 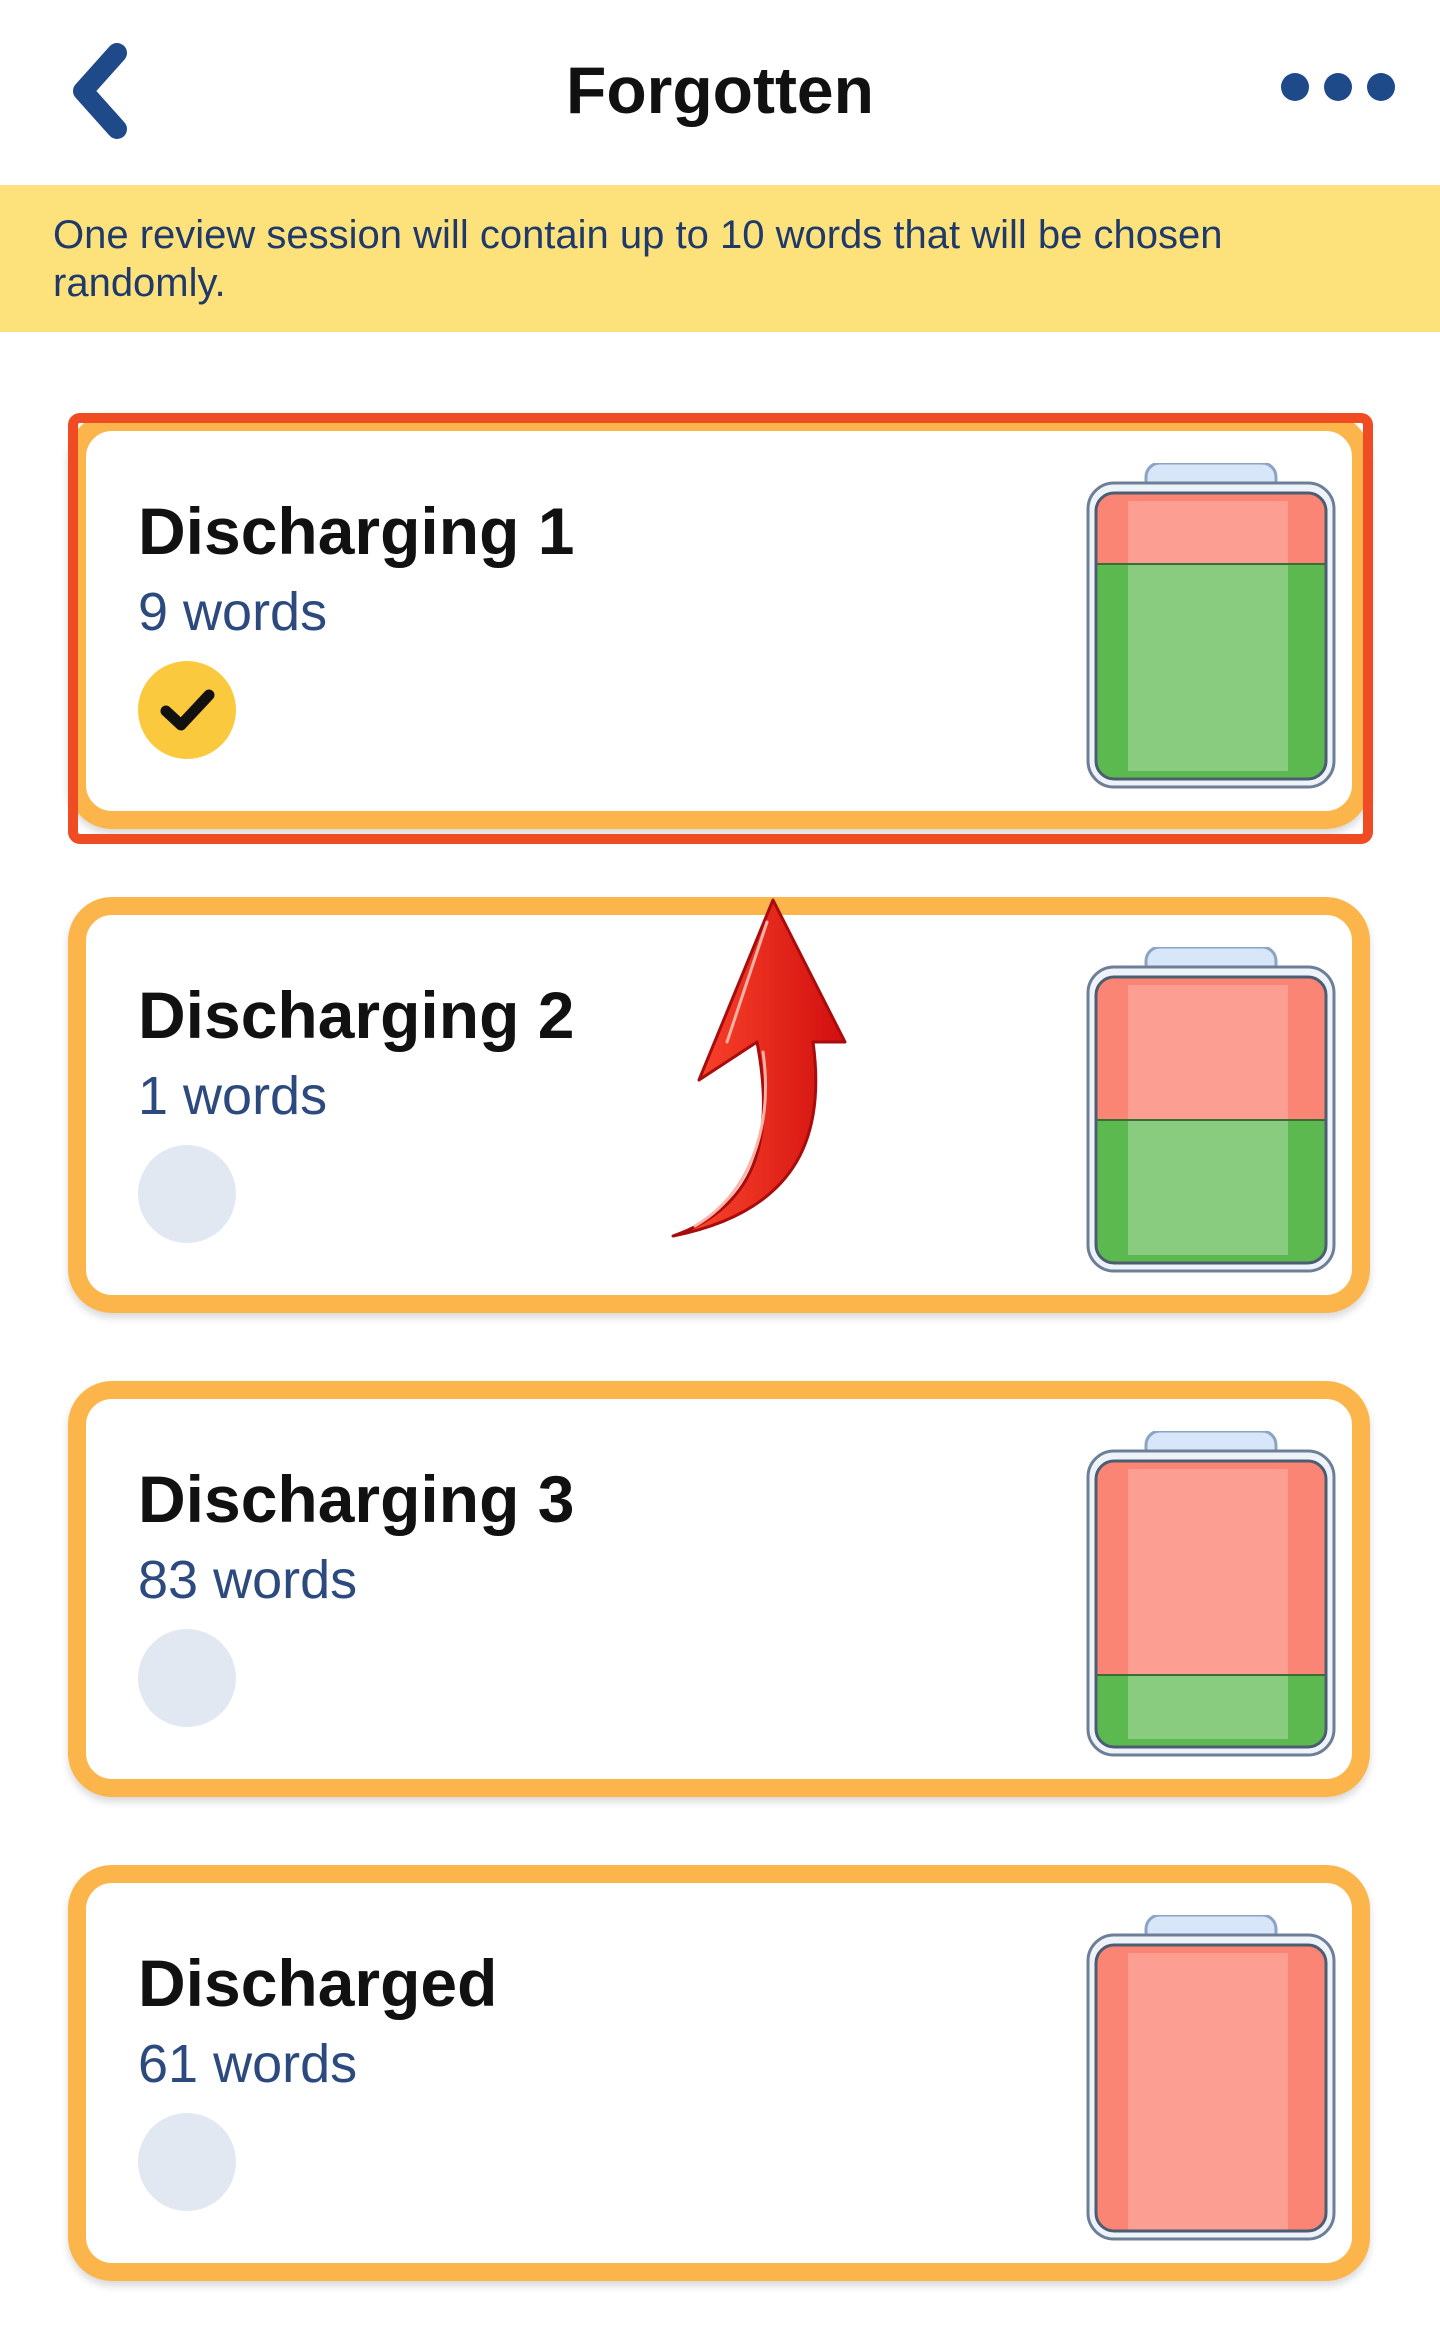 I want to click on deck-title: Discharging 1, so click(x=356, y=531).